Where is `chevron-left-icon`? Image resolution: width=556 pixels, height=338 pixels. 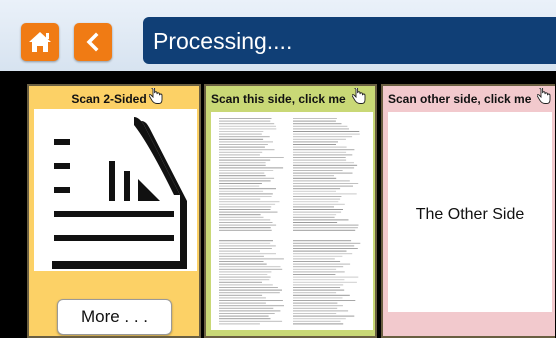
chevron-left-icon is located at coordinates (92, 42).